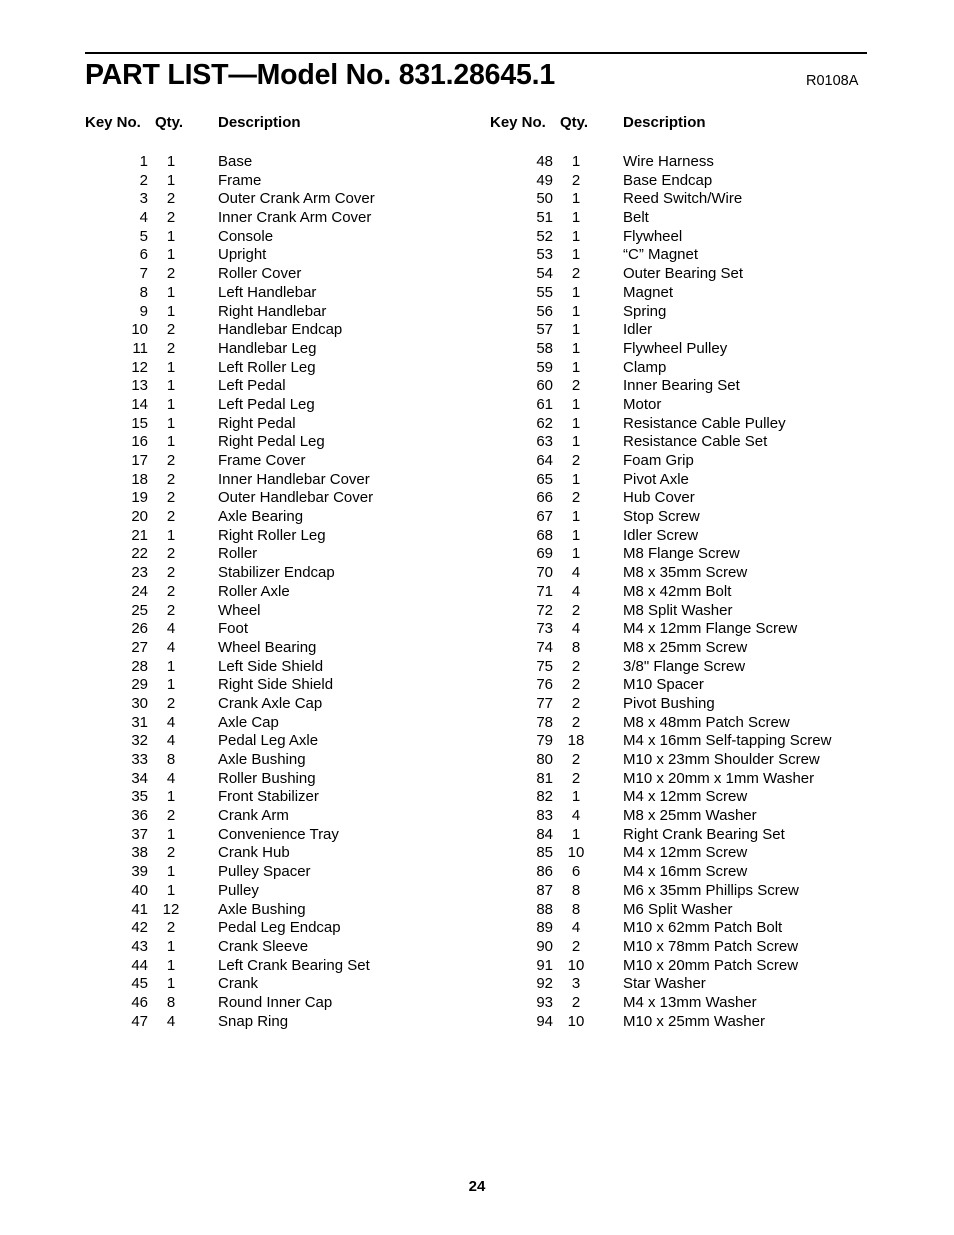 The width and height of the screenshot is (954, 1235). I want to click on part-key-number: 64, so click(544, 460).